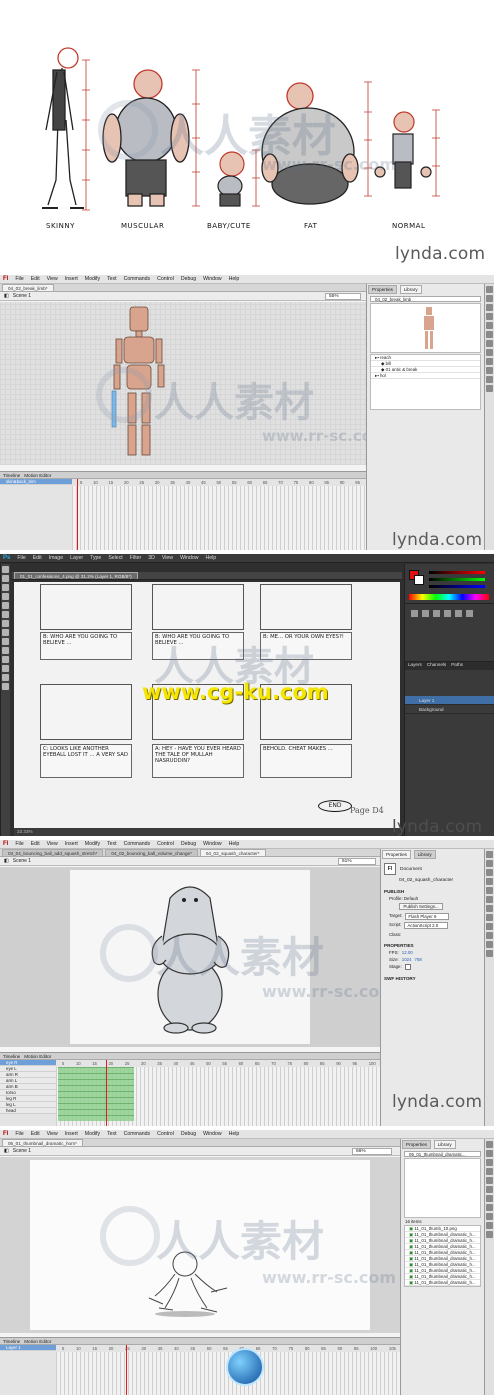  What do you see at coordinates (136, 558) in the screenshot?
I see `menu-filter: Filter` at bounding box center [136, 558].